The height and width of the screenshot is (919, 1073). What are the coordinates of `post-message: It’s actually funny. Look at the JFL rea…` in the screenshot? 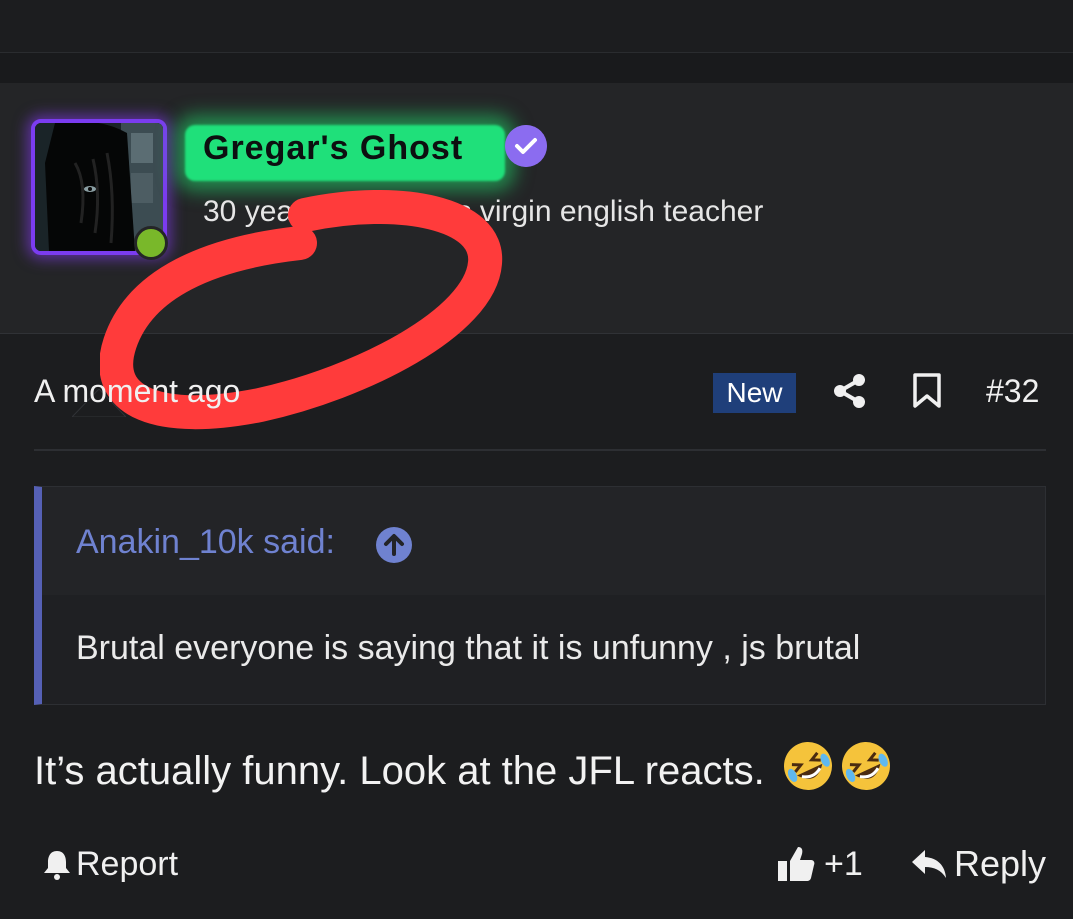 It's located at (463, 767).